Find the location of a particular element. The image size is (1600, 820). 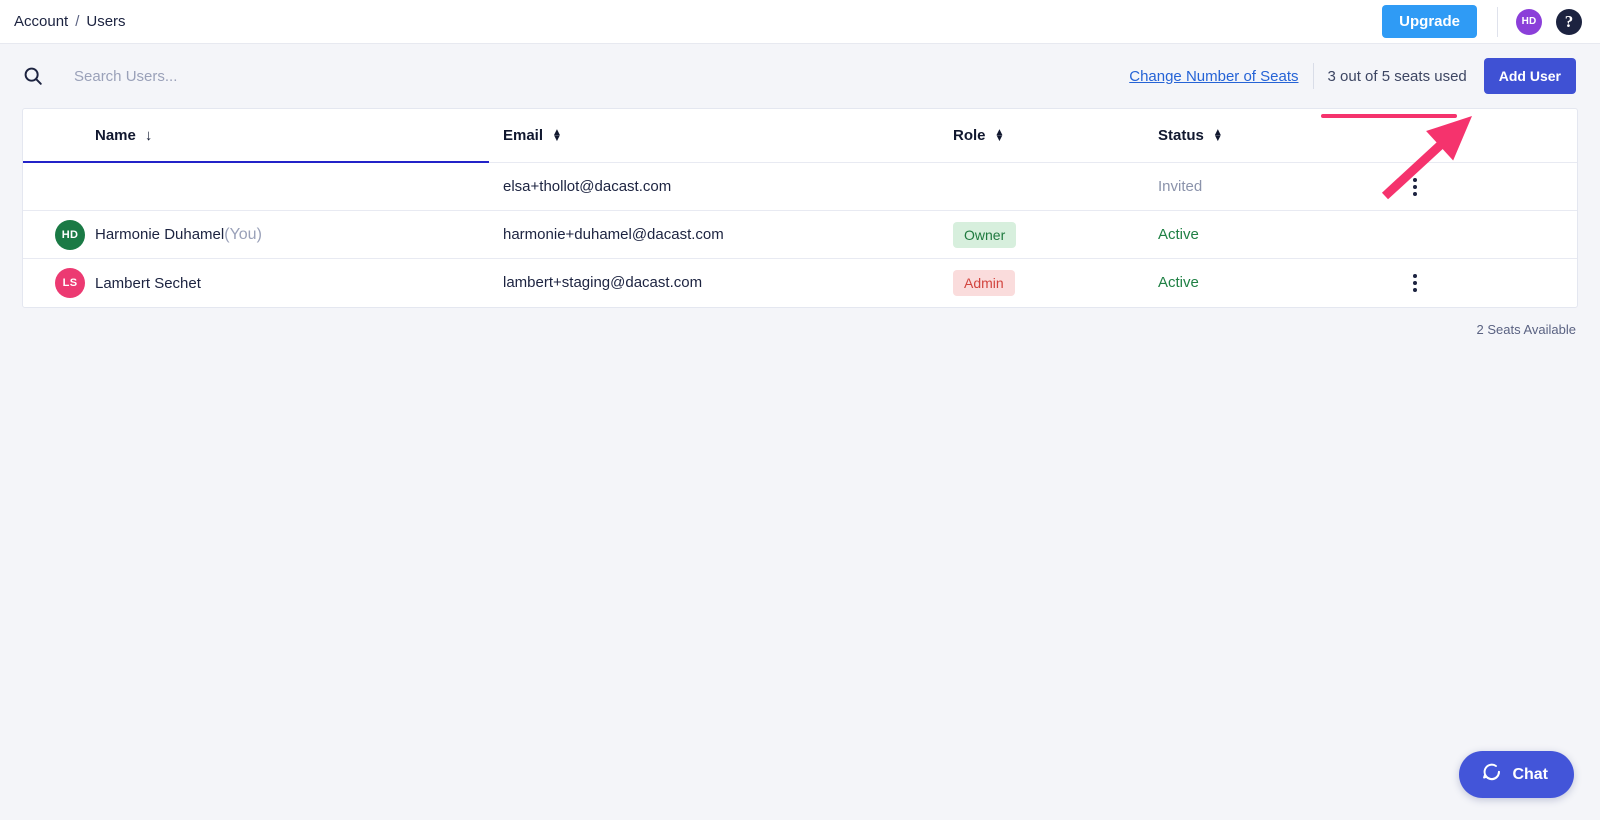

cell-name: HD Harmonie Duhamel (You) is located at coordinates (263, 234).